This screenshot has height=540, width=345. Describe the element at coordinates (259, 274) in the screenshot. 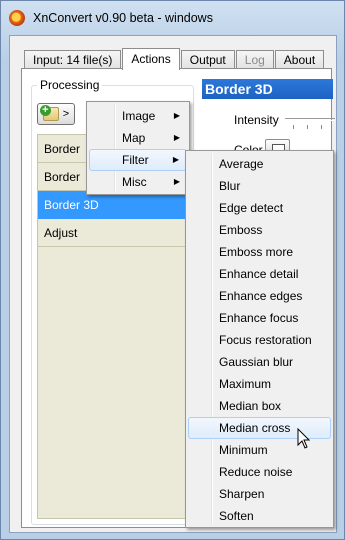

I see `filter-item-enhance-detail: Enhance detail` at that location.